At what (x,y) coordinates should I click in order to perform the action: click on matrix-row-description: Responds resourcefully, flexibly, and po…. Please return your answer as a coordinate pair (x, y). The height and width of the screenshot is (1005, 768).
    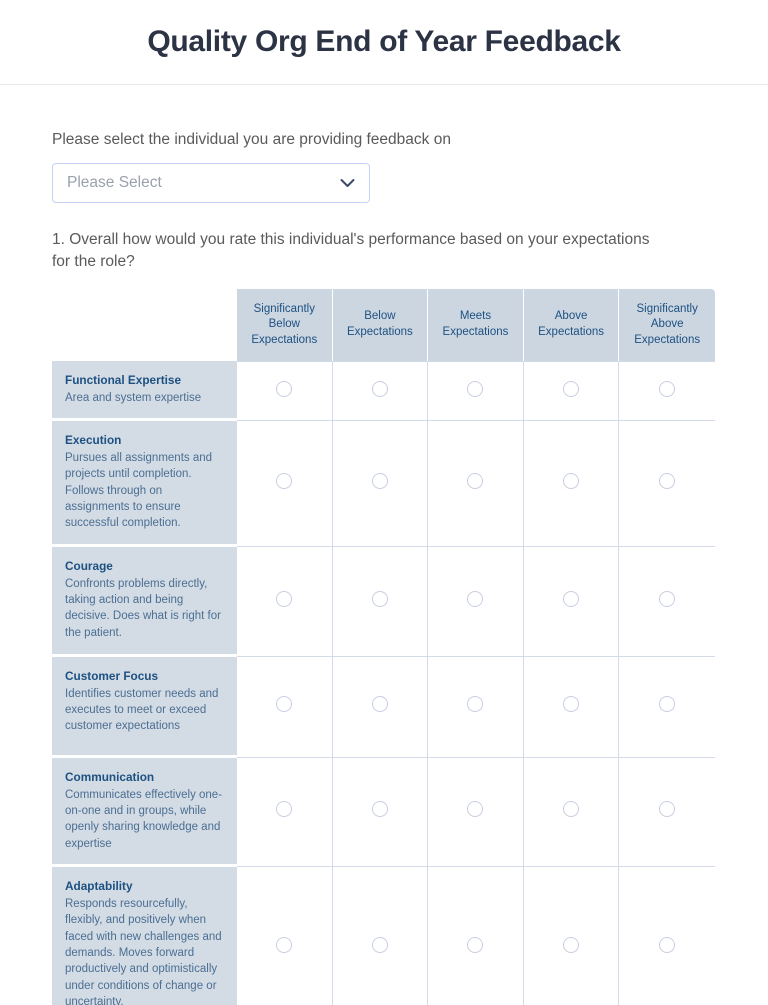
    Looking at the image, I should click on (143, 951).